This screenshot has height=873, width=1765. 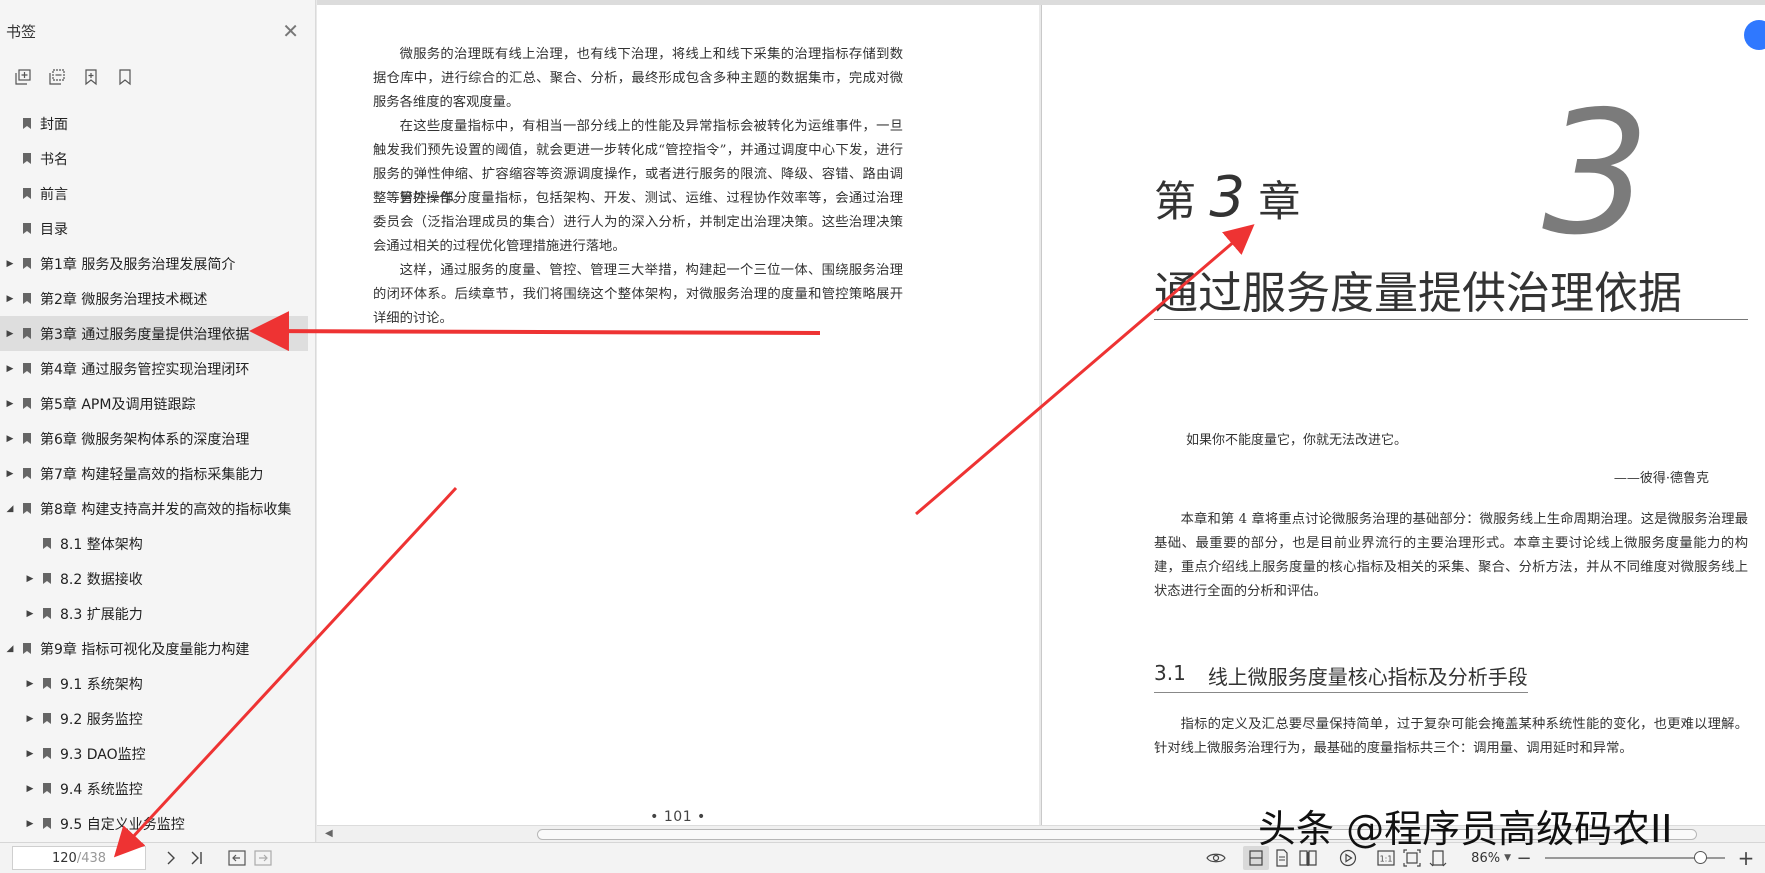 What do you see at coordinates (1175, 201) in the screenshot?
I see `chapter-prefix: 第` at bounding box center [1175, 201].